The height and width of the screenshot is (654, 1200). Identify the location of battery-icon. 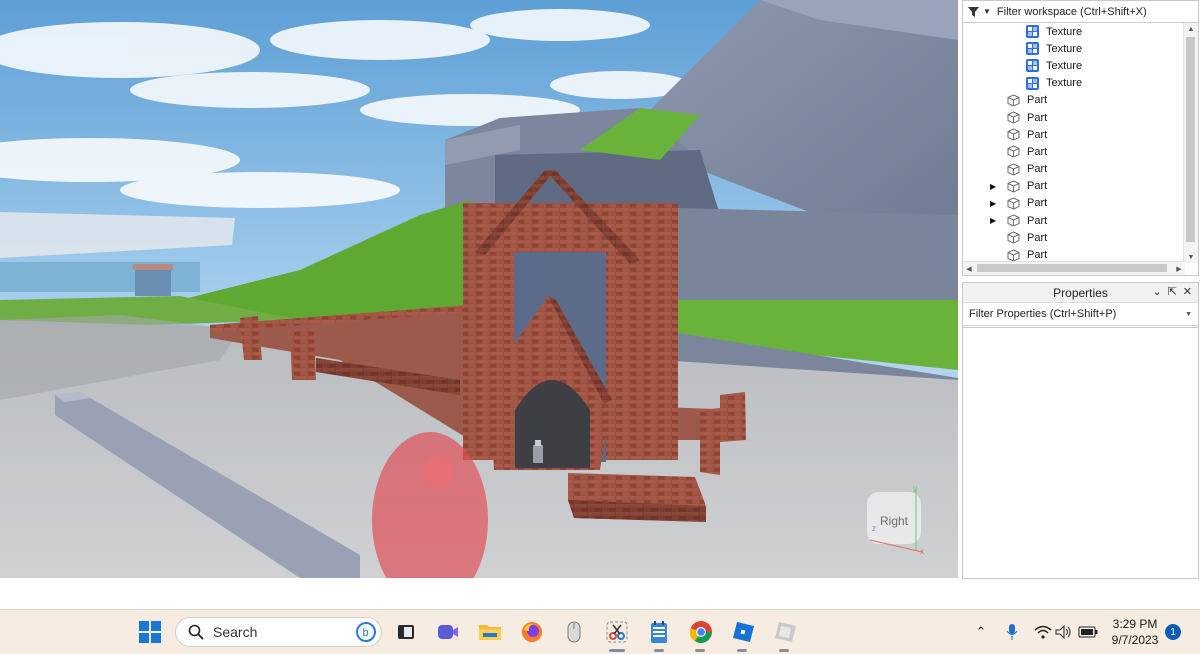
(1088, 632).